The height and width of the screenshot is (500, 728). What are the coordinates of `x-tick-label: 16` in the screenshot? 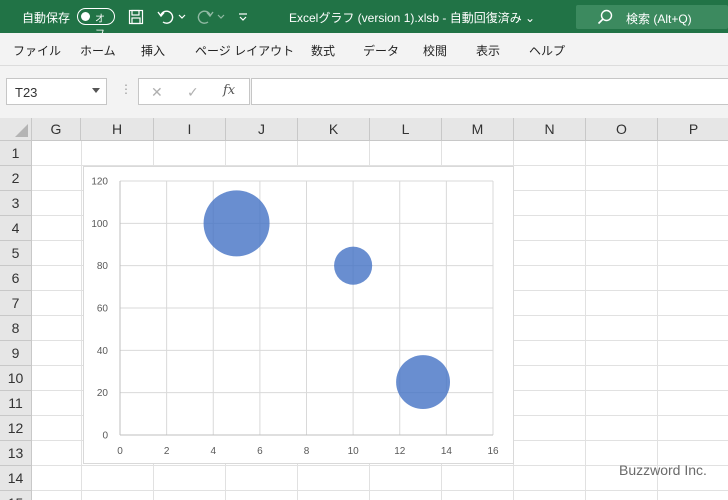 It's located at (493, 451).